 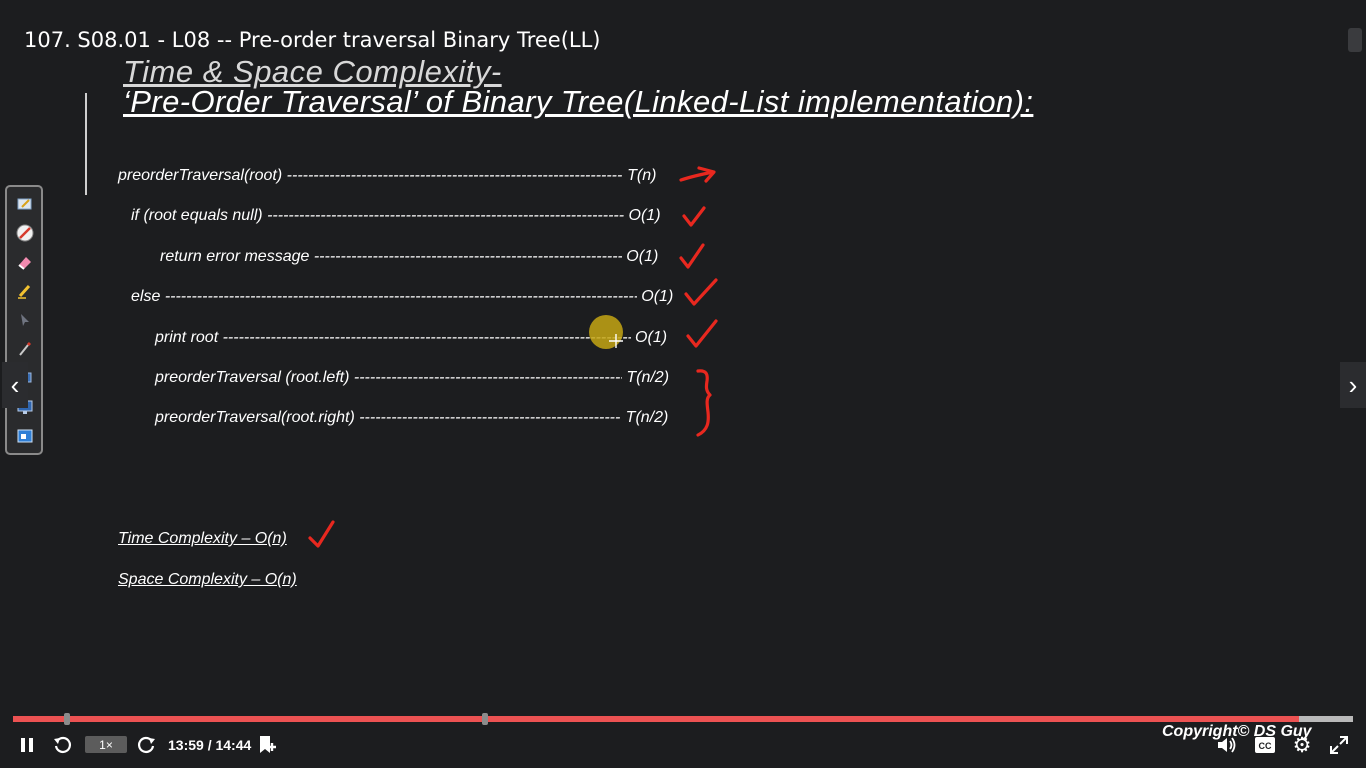 I want to click on bookmark-add-icon, so click(x=267, y=745).